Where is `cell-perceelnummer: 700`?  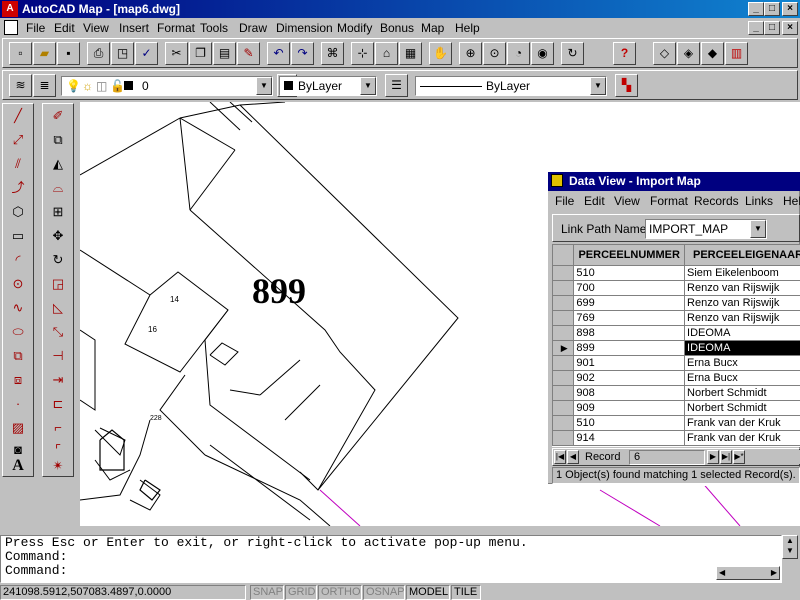
cell-perceelnummer: 700 is located at coordinates (629, 288).